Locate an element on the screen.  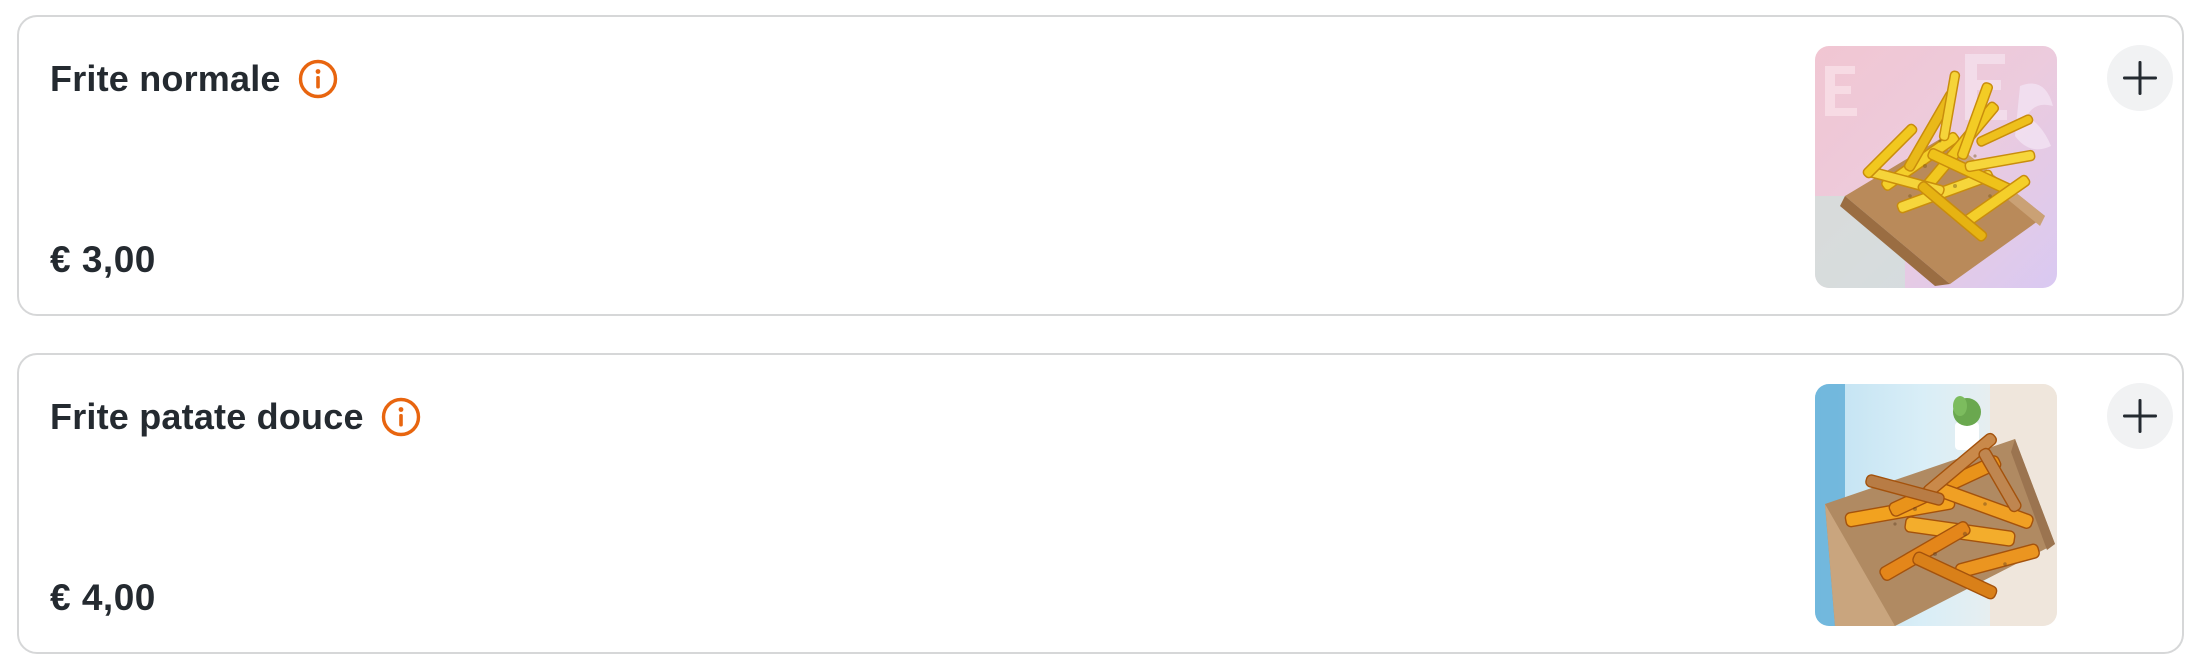
product-title-row: Frite normale is located at coordinates (194, 79).